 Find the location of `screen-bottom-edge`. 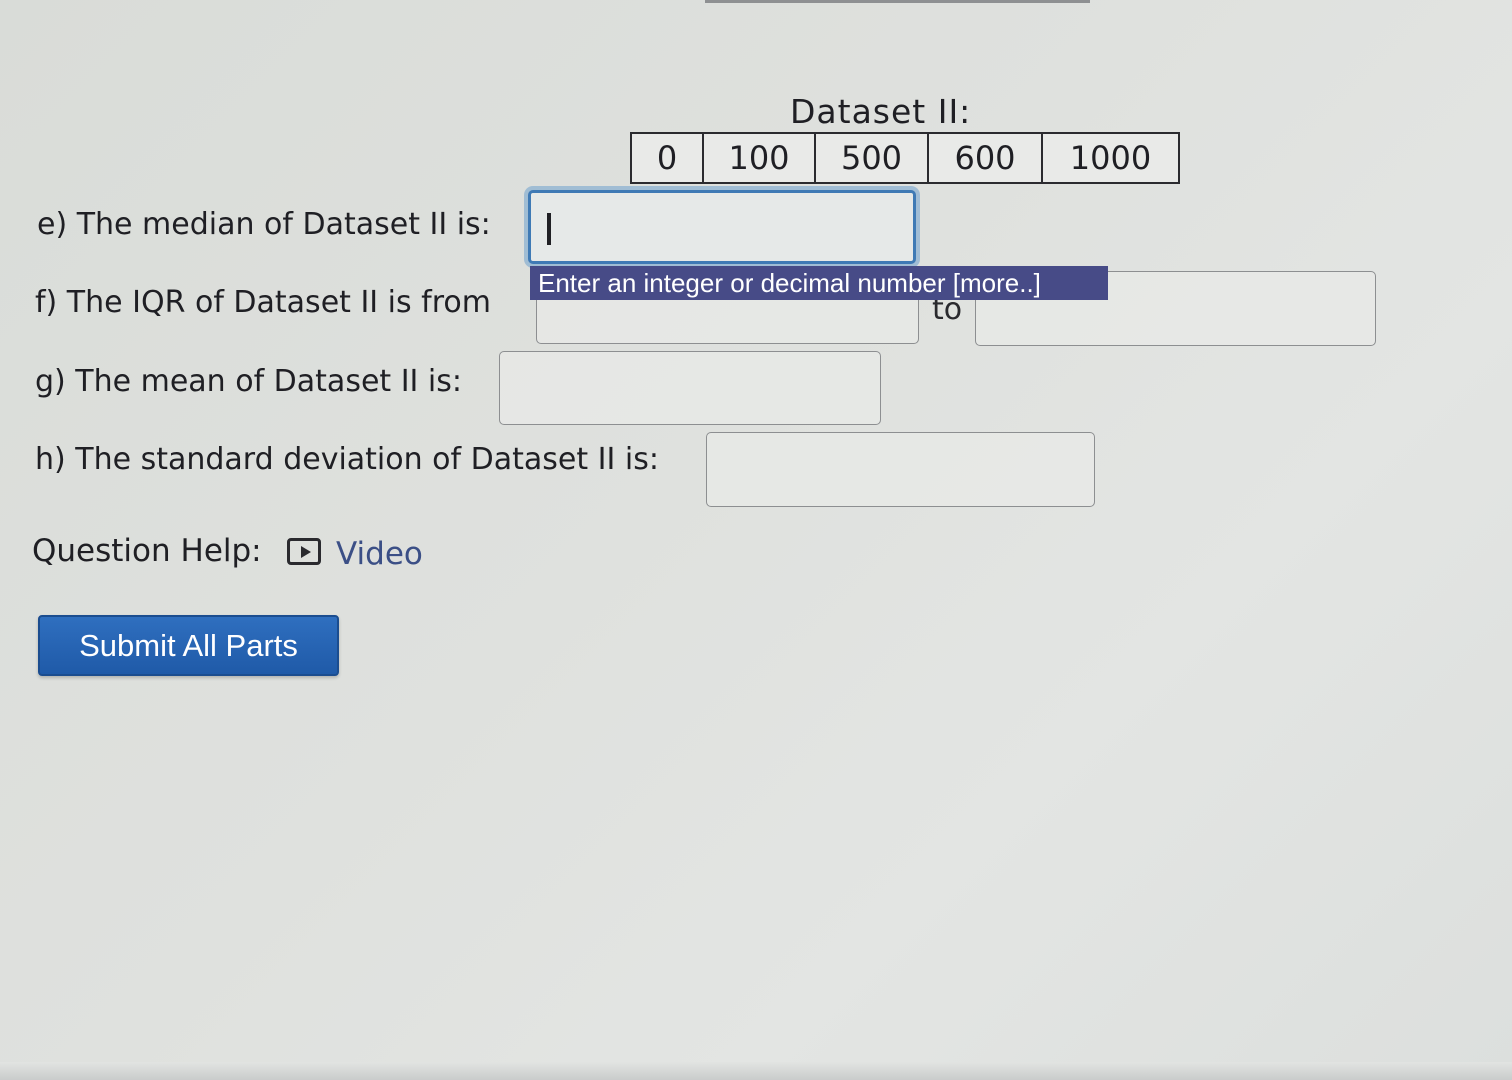

screen-bottom-edge is located at coordinates (756, 1071).